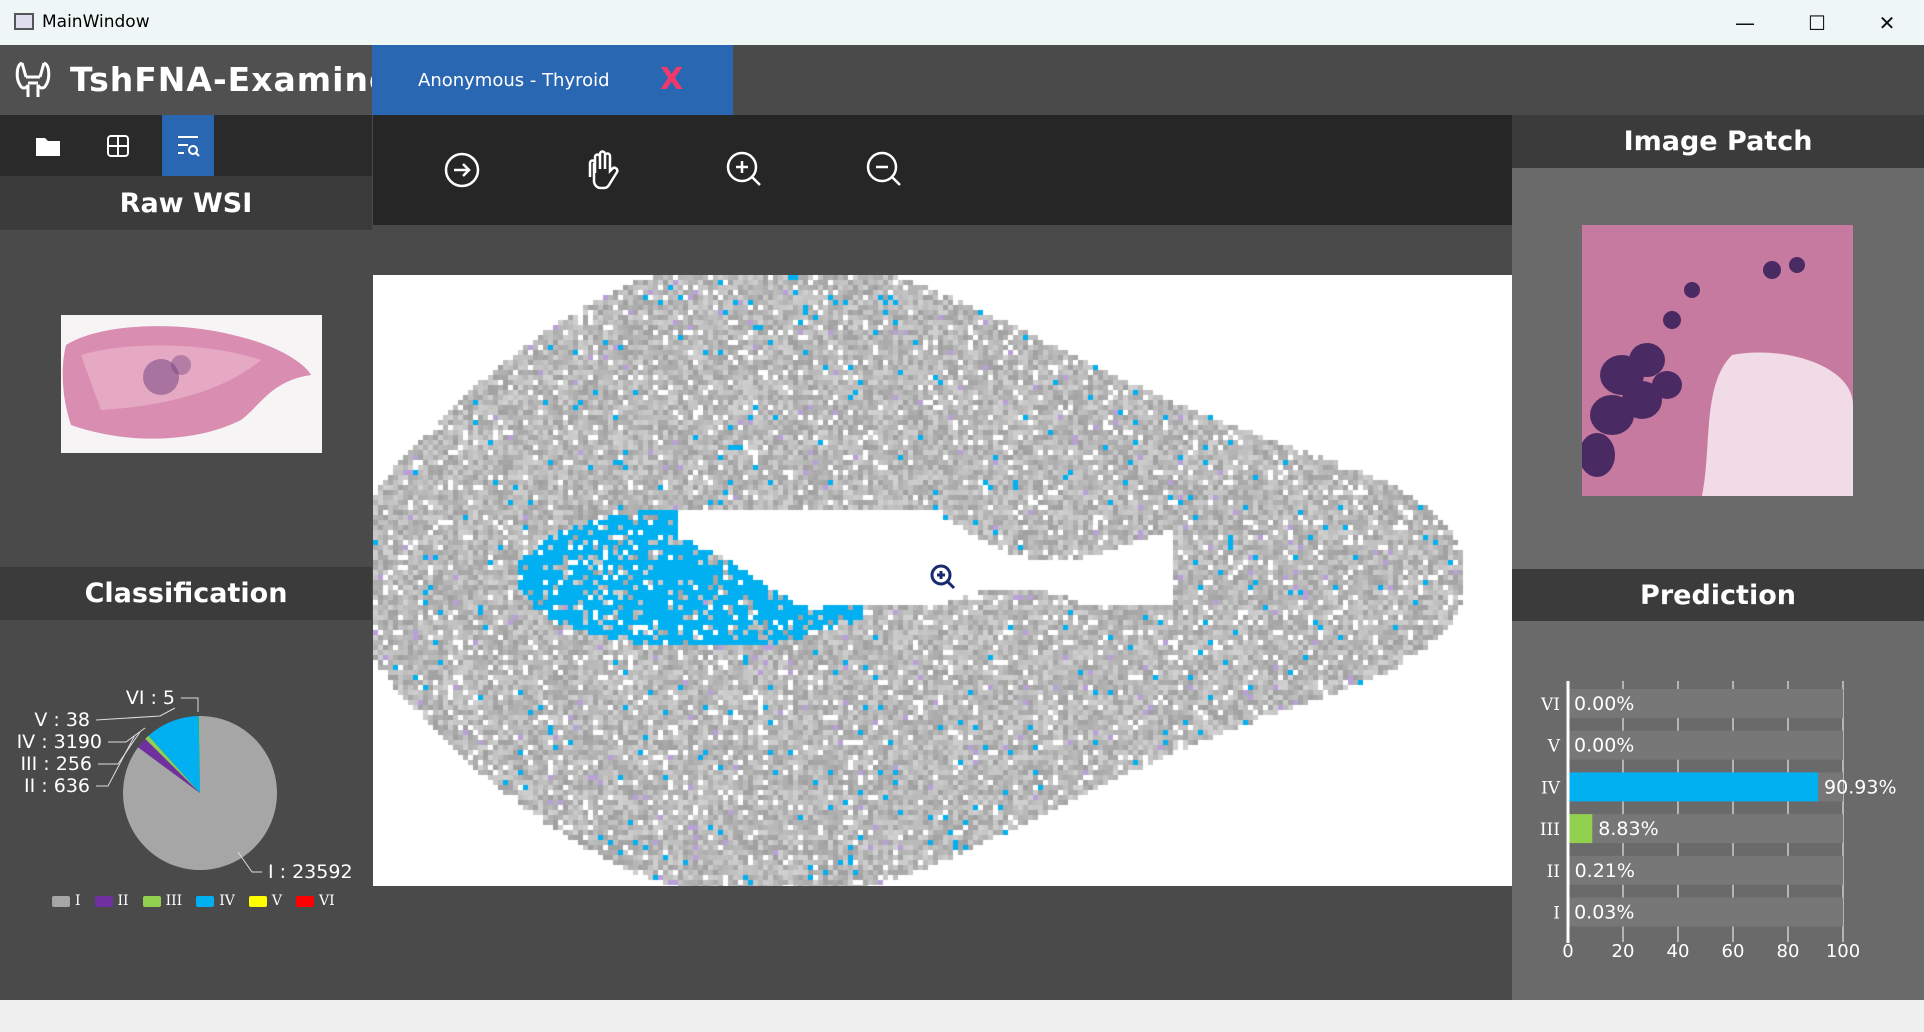 Image resolution: width=1924 pixels, height=1032 pixels. What do you see at coordinates (962, 22) in the screenshot?
I see `title-bar: MainWindow — ☐ ✕` at bounding box center [962, 22].